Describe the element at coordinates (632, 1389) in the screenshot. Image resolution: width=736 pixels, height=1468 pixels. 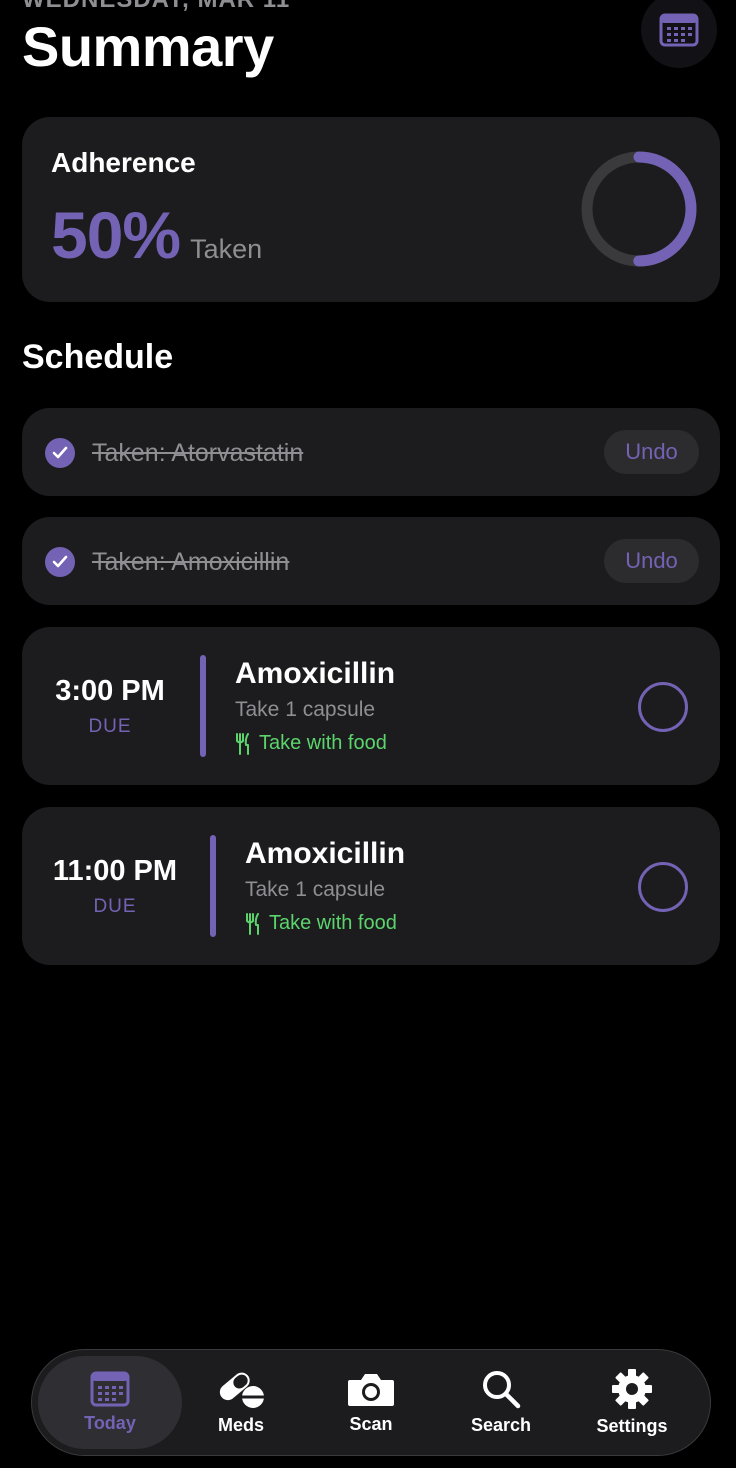
I see `gear-icon` at that location.